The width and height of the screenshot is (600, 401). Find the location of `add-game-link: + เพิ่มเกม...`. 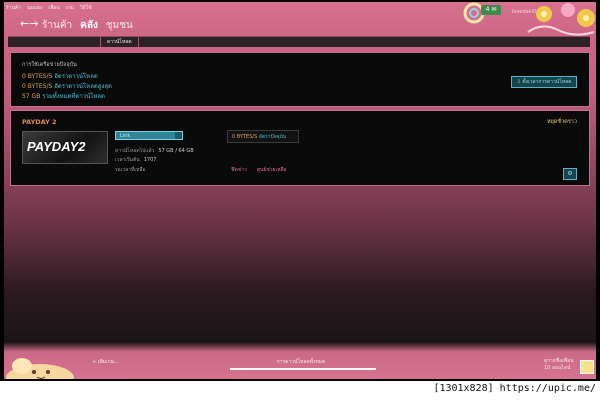

add-game-link: + เพิ่มเกม... is located at coordinates (105, 362).